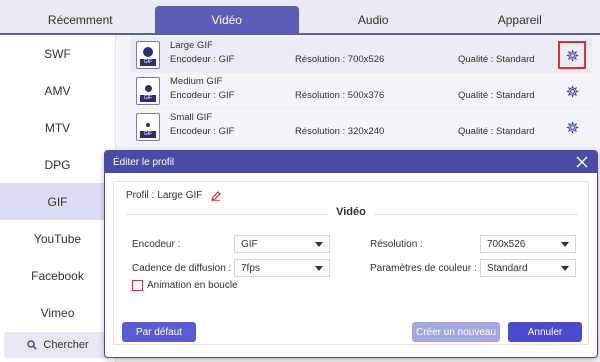 Image resolution: width=600 pixels, height=362 pixels. I want to click on tab-recent: Récemment, so click(80, 20).